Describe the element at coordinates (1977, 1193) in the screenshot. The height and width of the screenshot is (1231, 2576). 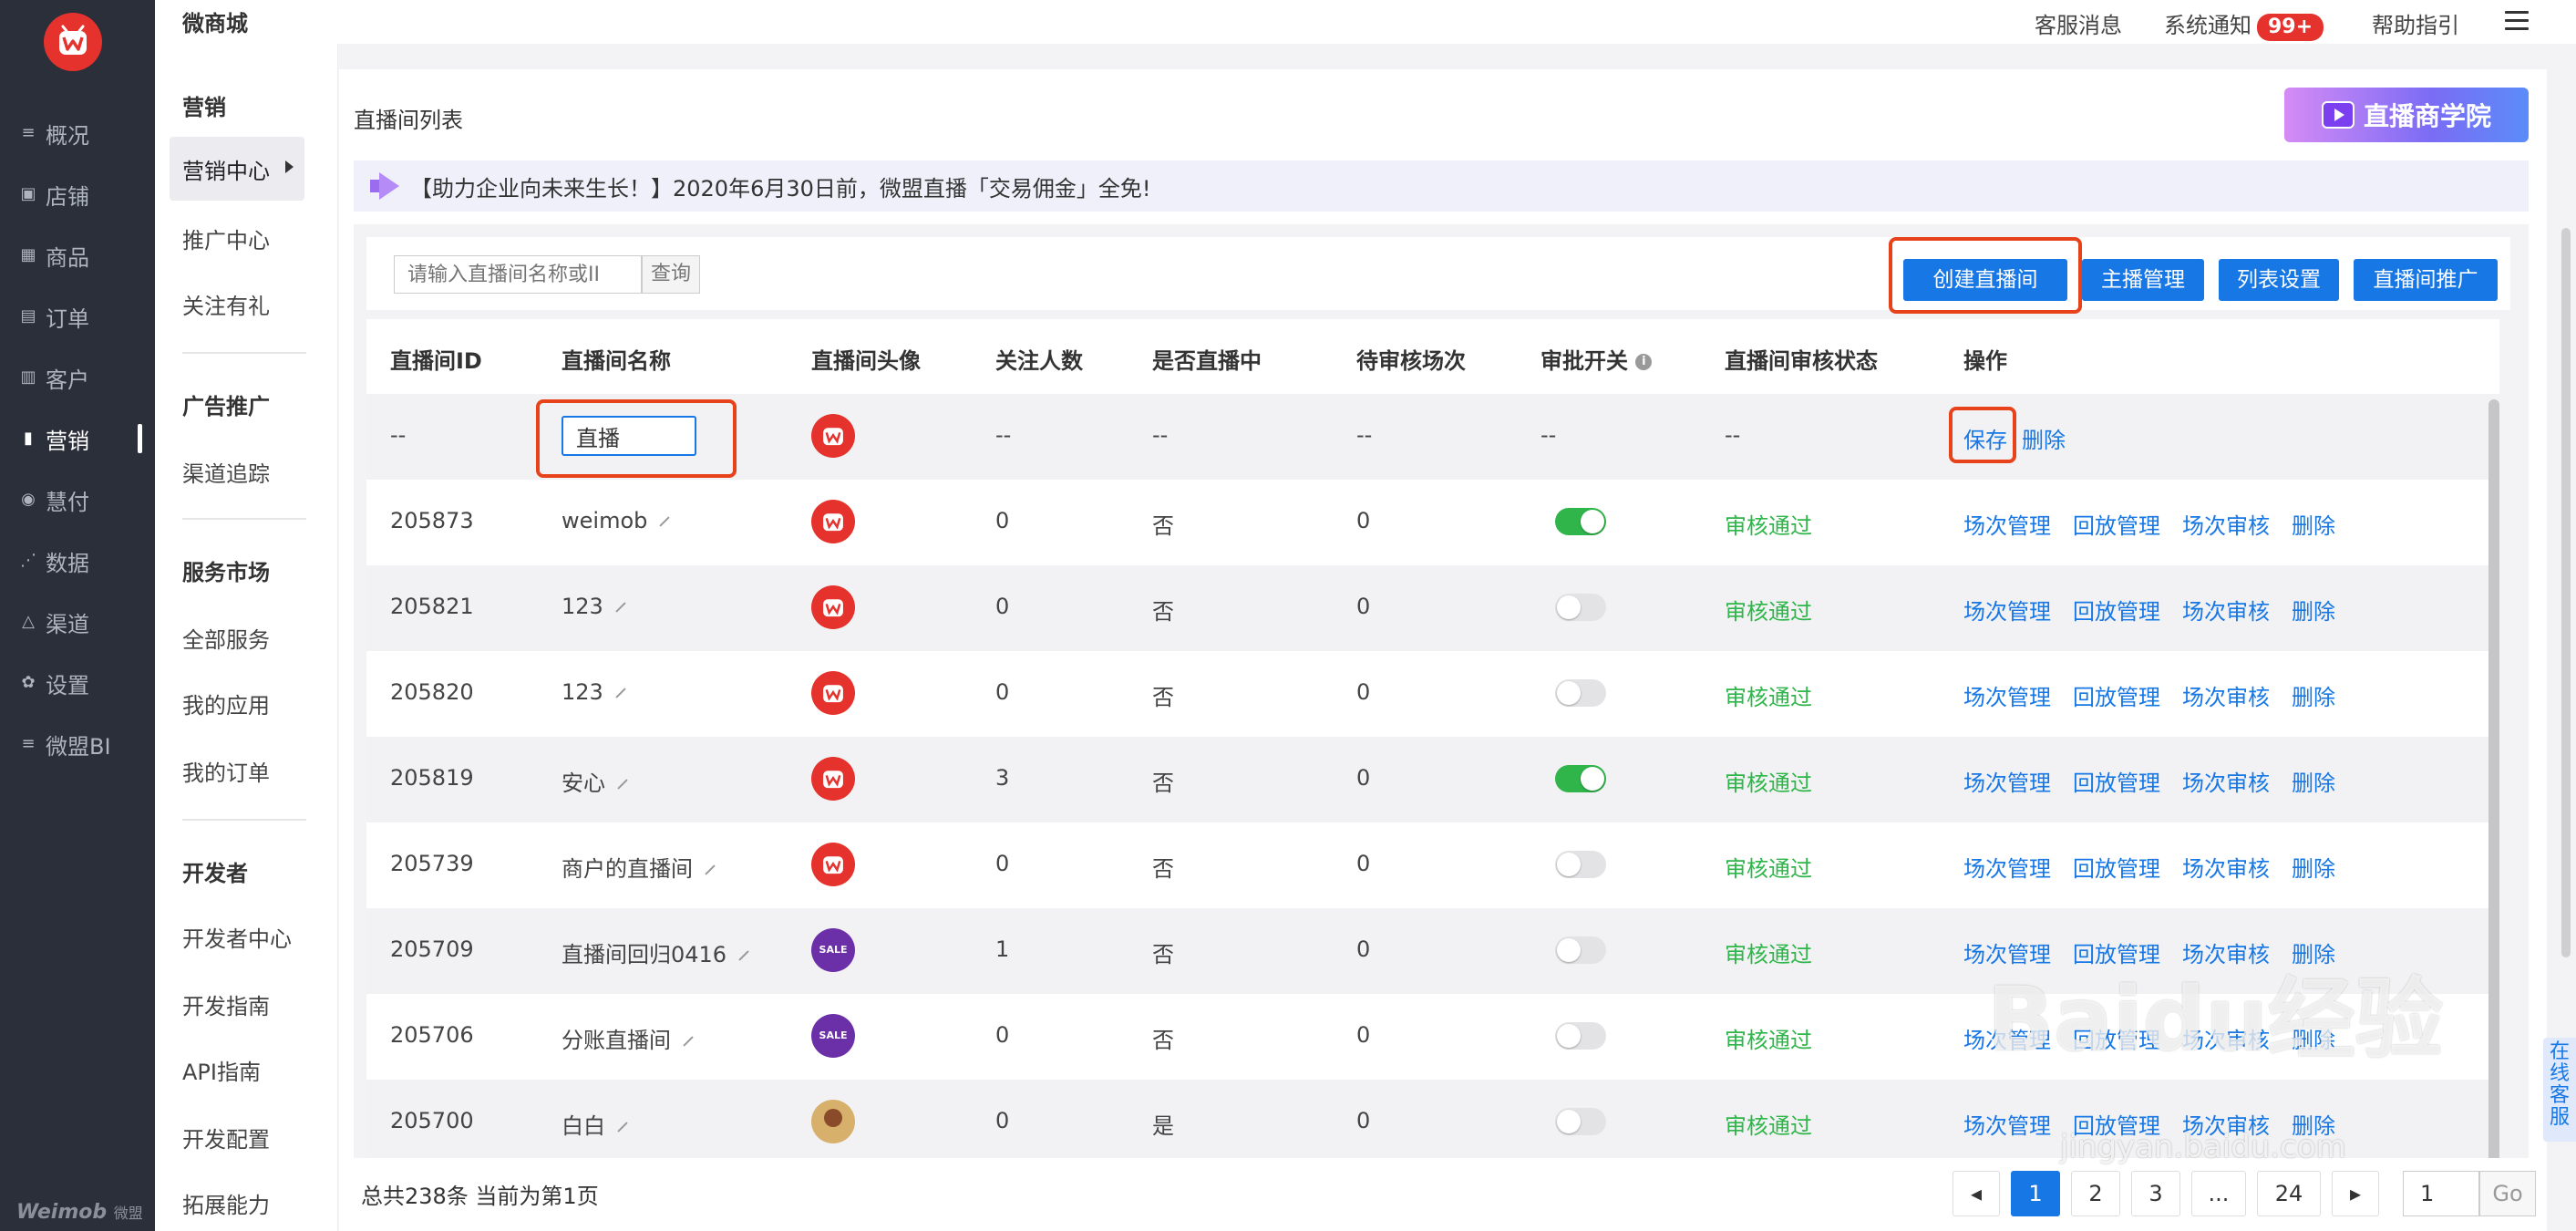
I see `prev-page-button: ◂` at that location.